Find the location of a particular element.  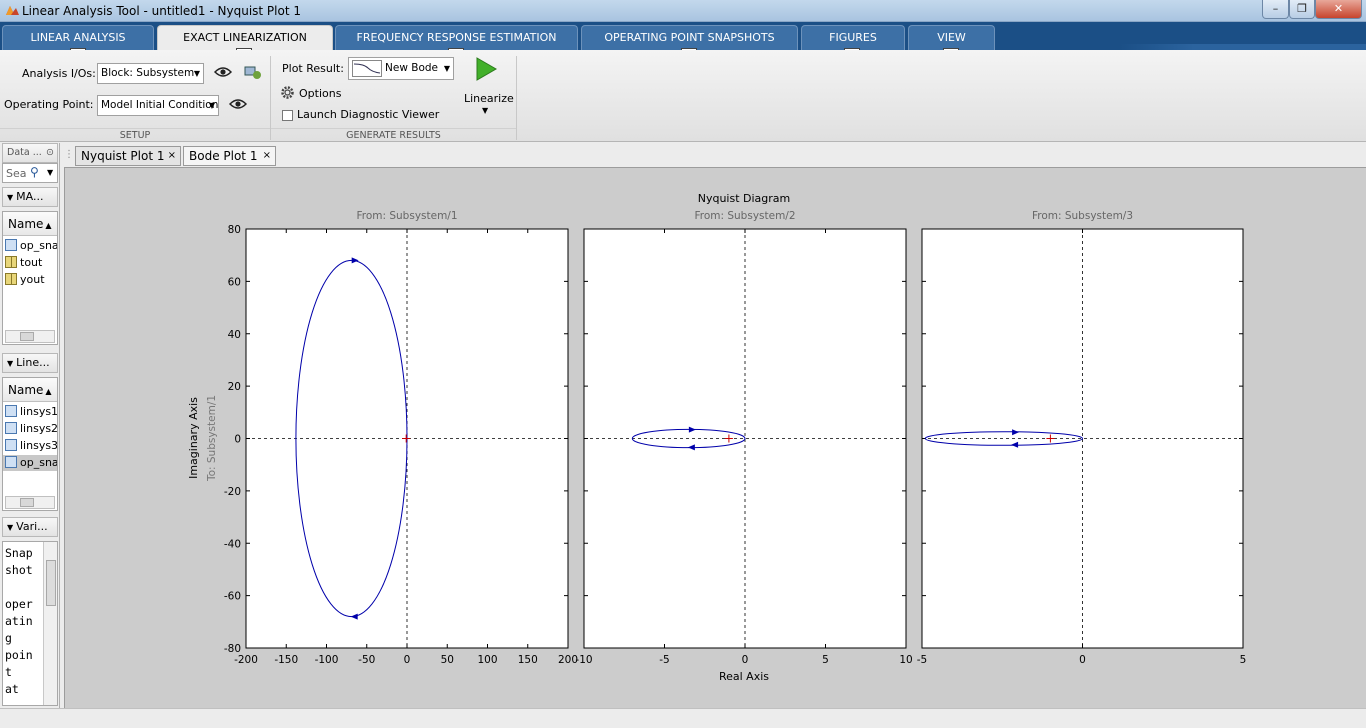

list-item-label: op_sna is located at coordinates (39, 245).